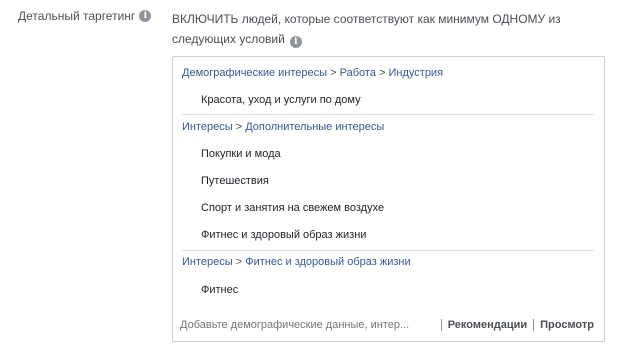 The width and height of the screenshot is (623, 354). Describe the element at coordinates (241, 154) in the screenshot. I see `targeting-item: Покупки и мода` at that location.